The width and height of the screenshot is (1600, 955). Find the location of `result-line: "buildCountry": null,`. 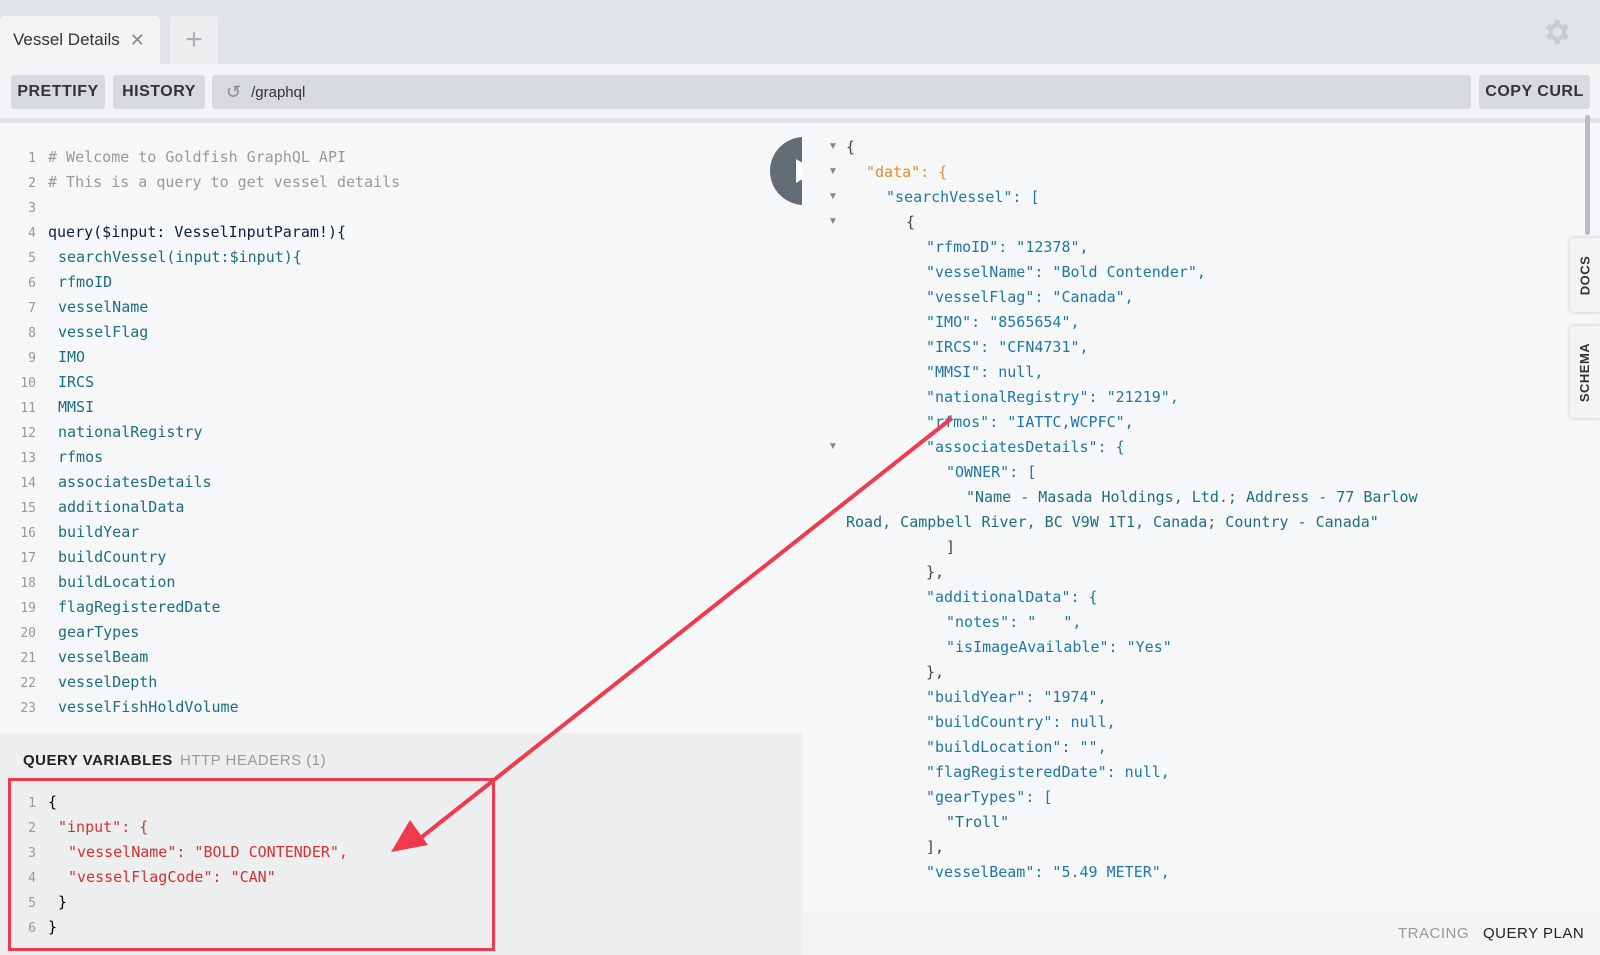

result-line: "buildCountry": null, is located at coordinates (1021, 722).